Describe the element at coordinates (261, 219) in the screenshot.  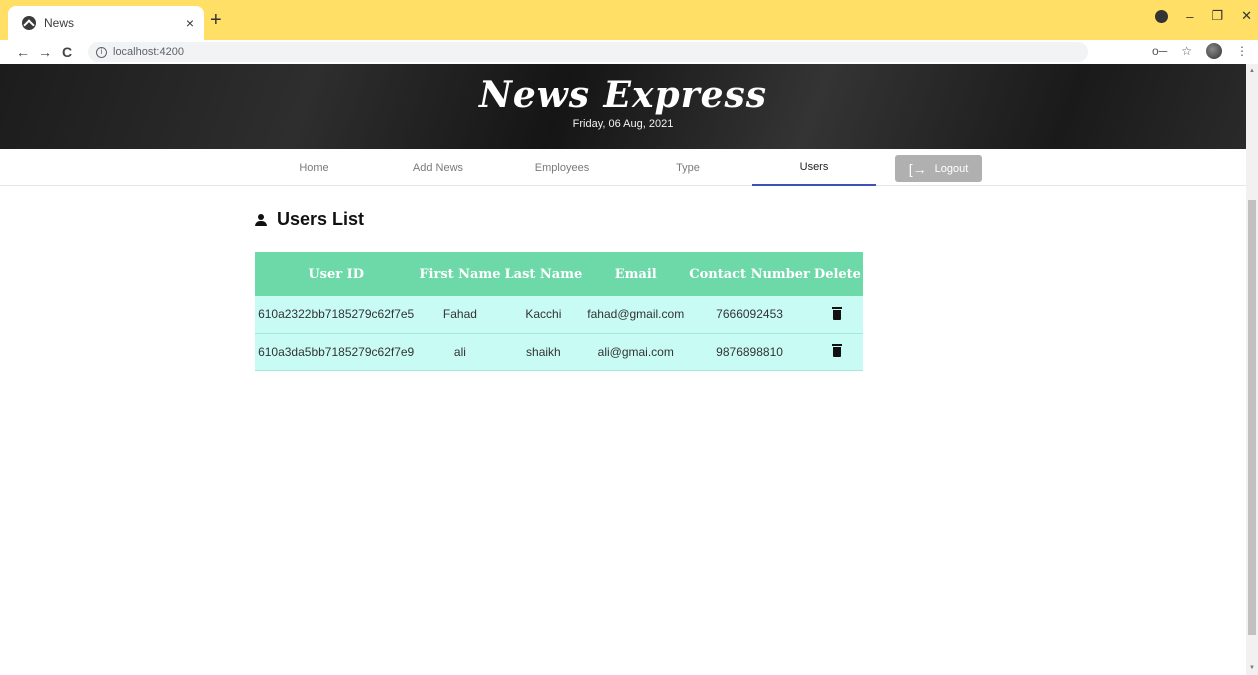
I see `person-icon` at that location.